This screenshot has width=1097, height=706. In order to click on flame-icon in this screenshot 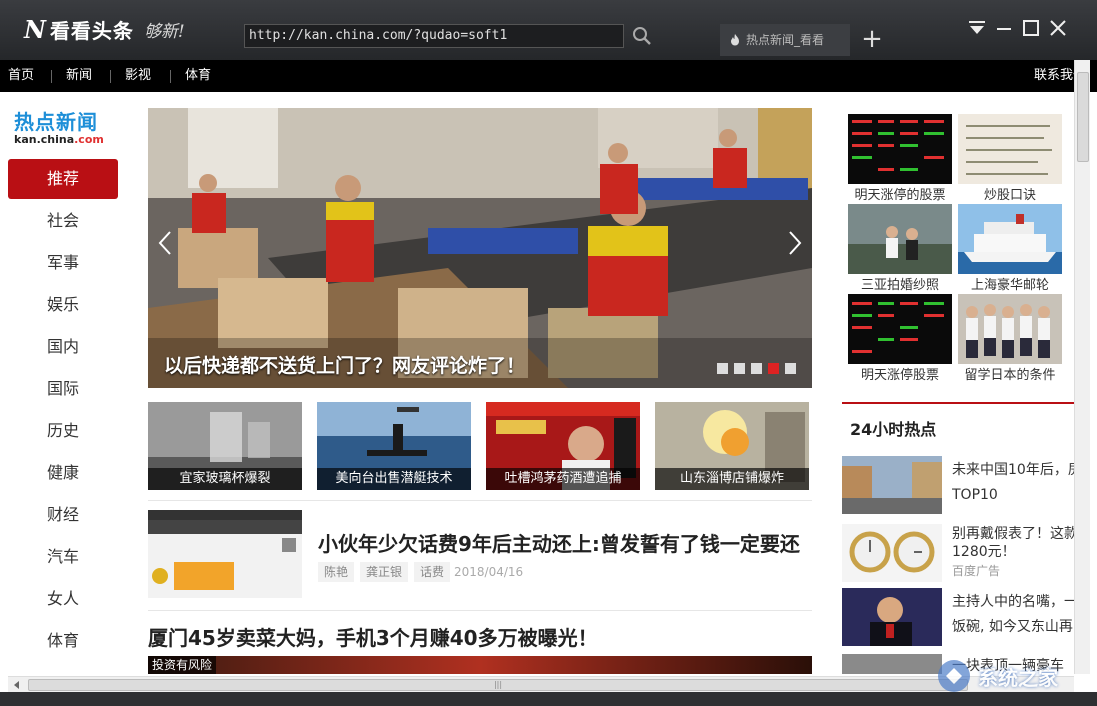, I will do `click(735, 40)`.